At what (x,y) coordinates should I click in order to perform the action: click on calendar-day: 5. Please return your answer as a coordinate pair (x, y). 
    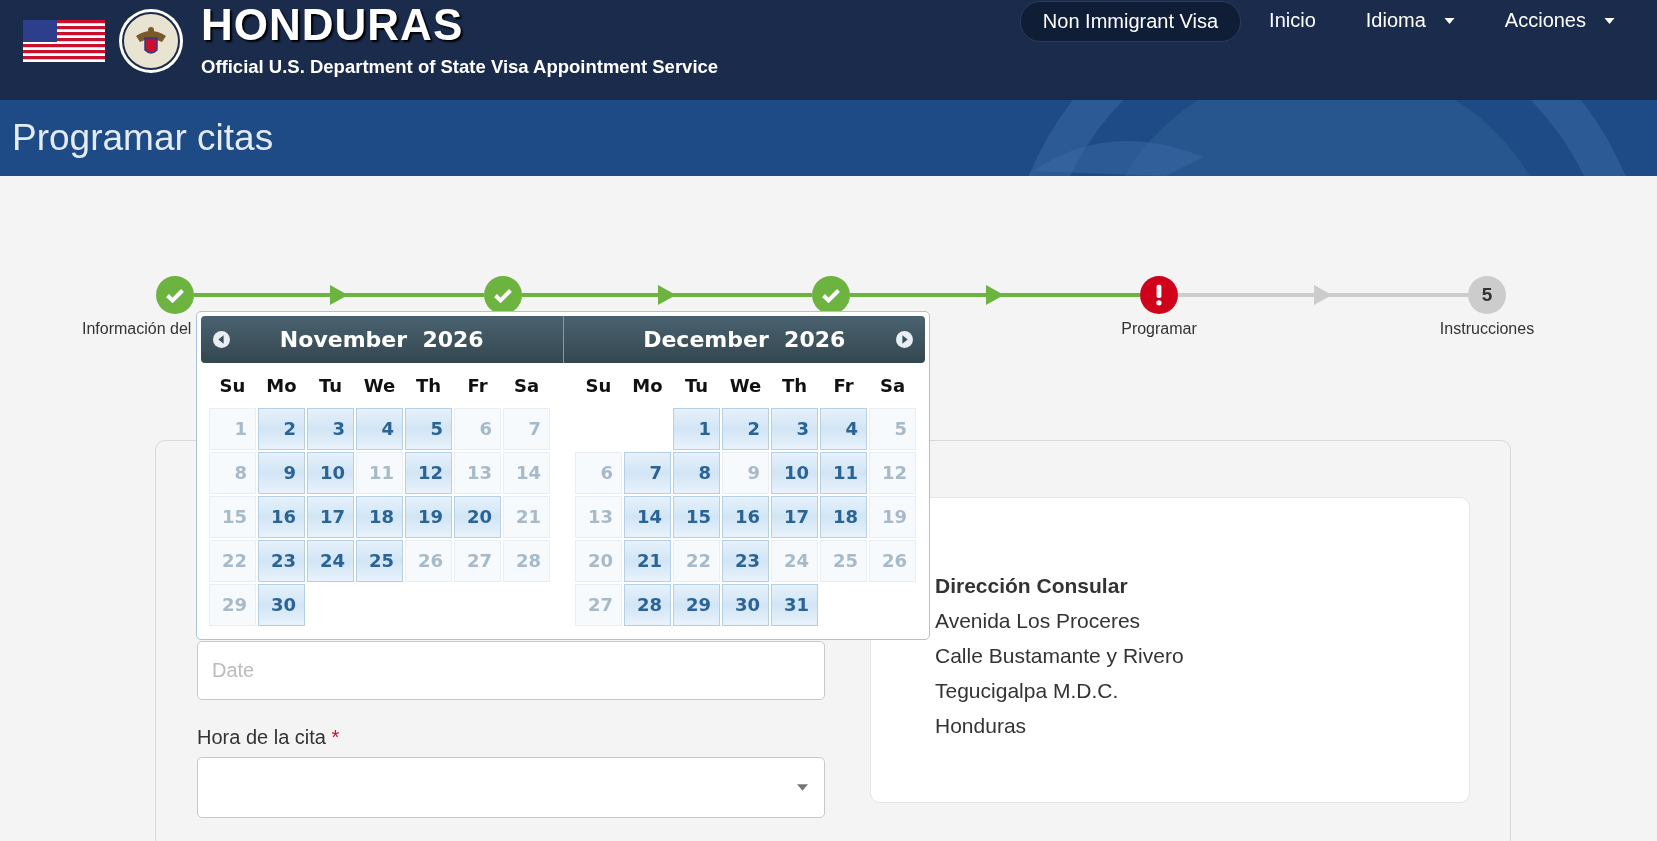
    Looking at the image, I should click on (428, 429).